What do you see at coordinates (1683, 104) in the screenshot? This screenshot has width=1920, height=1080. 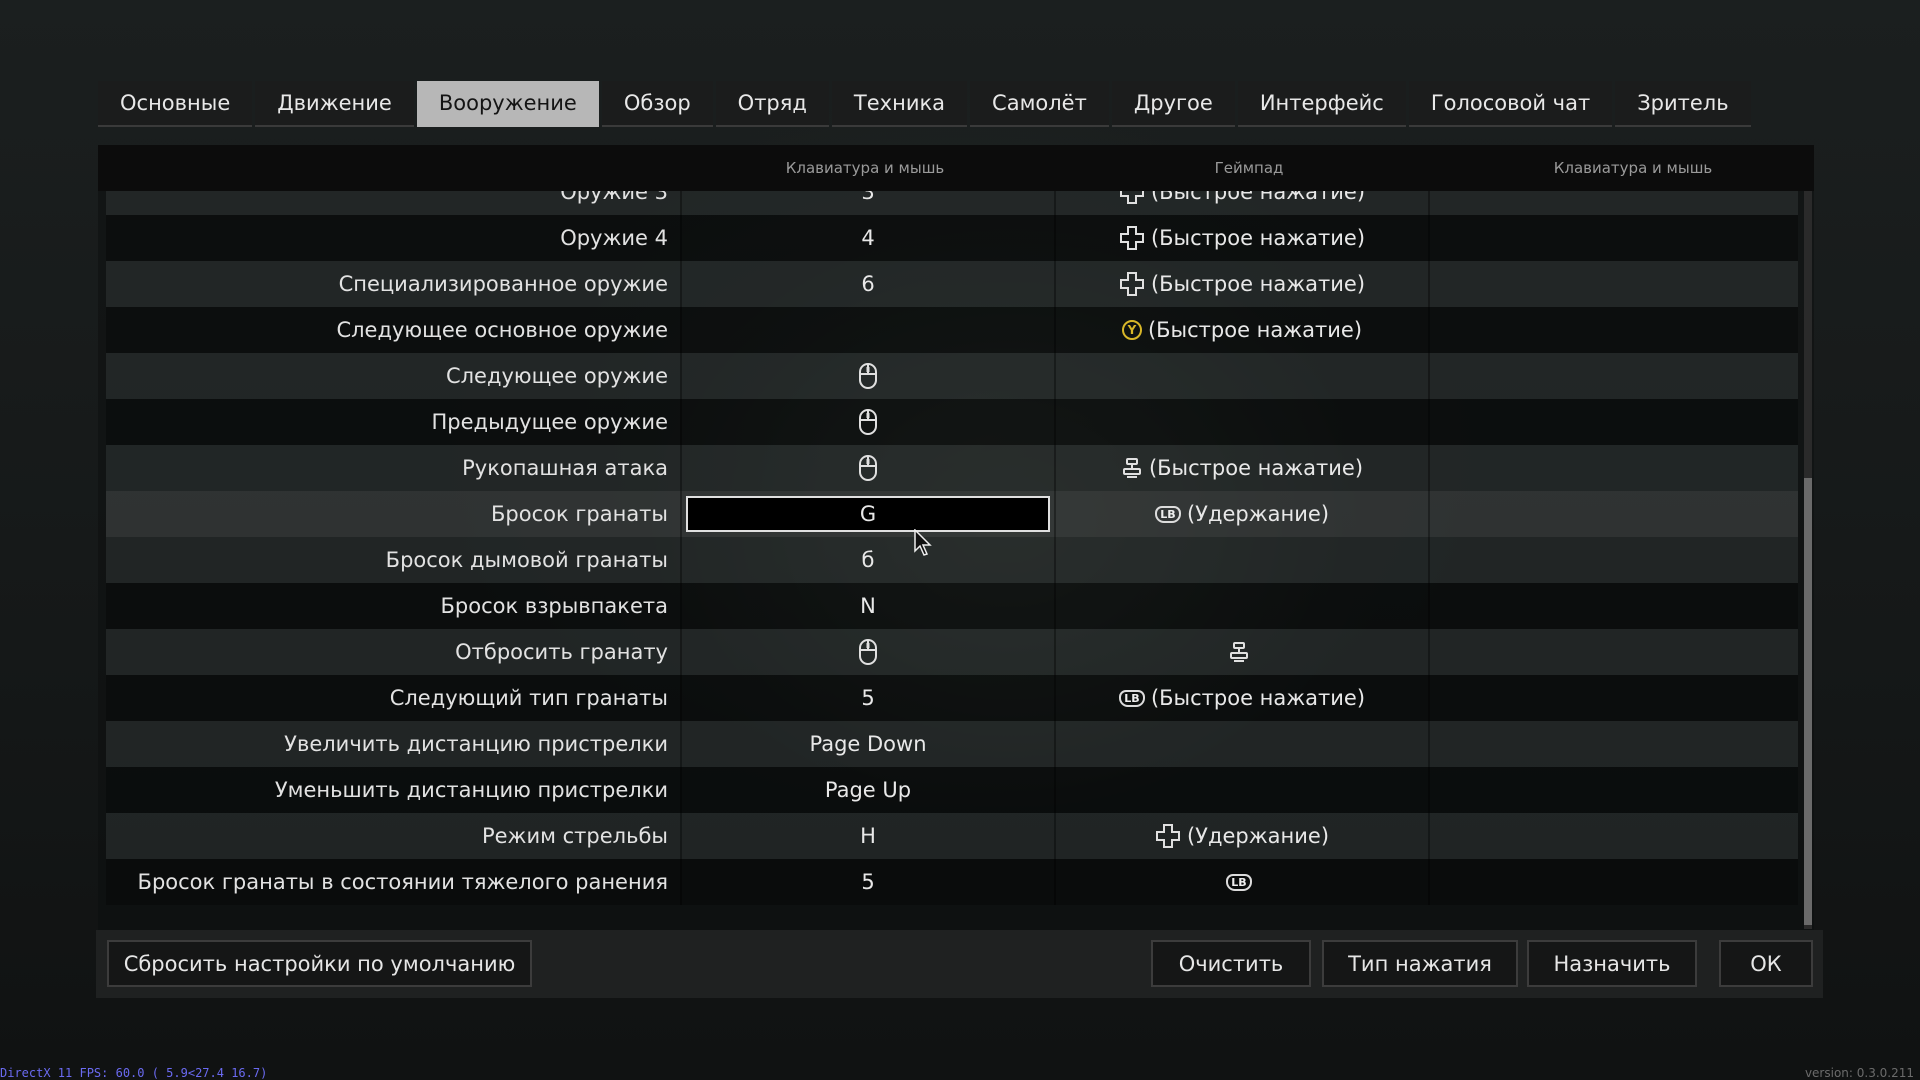 I see `tab-11: Зритель` at bounding box center [1683, 104].